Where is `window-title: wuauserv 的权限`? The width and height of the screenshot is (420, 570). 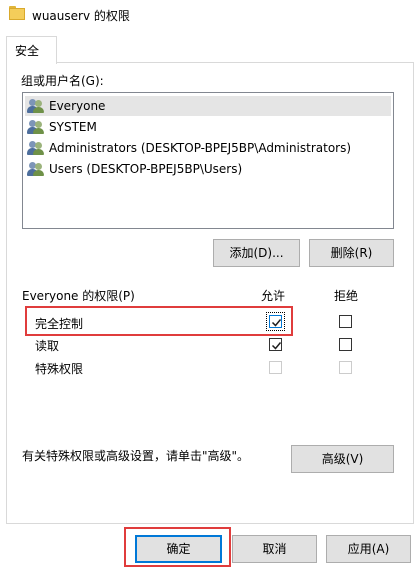 window-title: wuauserv 的权限 is located at coordinates (81, 16).